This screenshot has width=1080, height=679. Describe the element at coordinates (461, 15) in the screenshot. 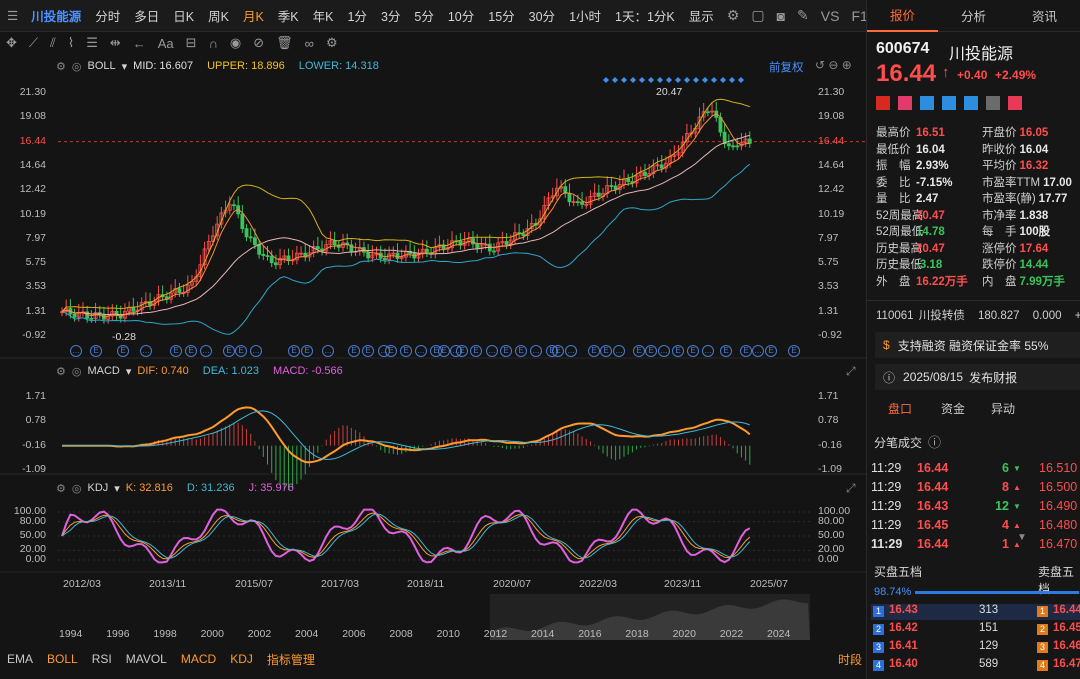

I see `period-10min: 10分` at that location.